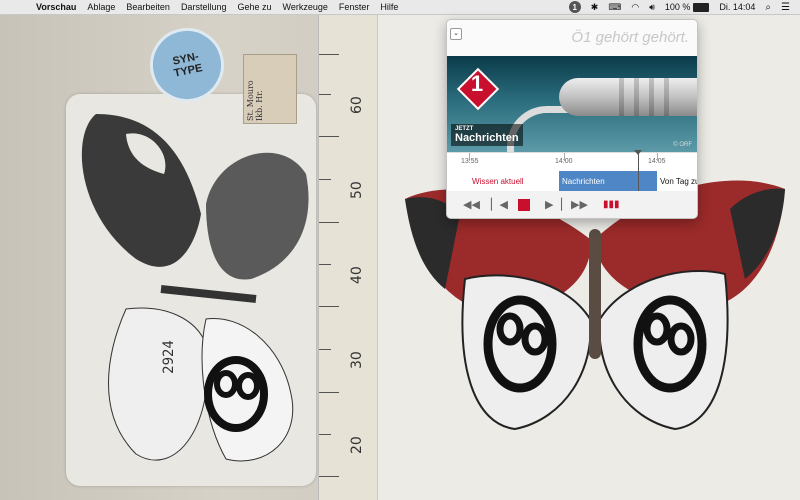 The image size is (800, 500). I want to click on now-playing: JETZT Nachrichten, so click(487, 135).